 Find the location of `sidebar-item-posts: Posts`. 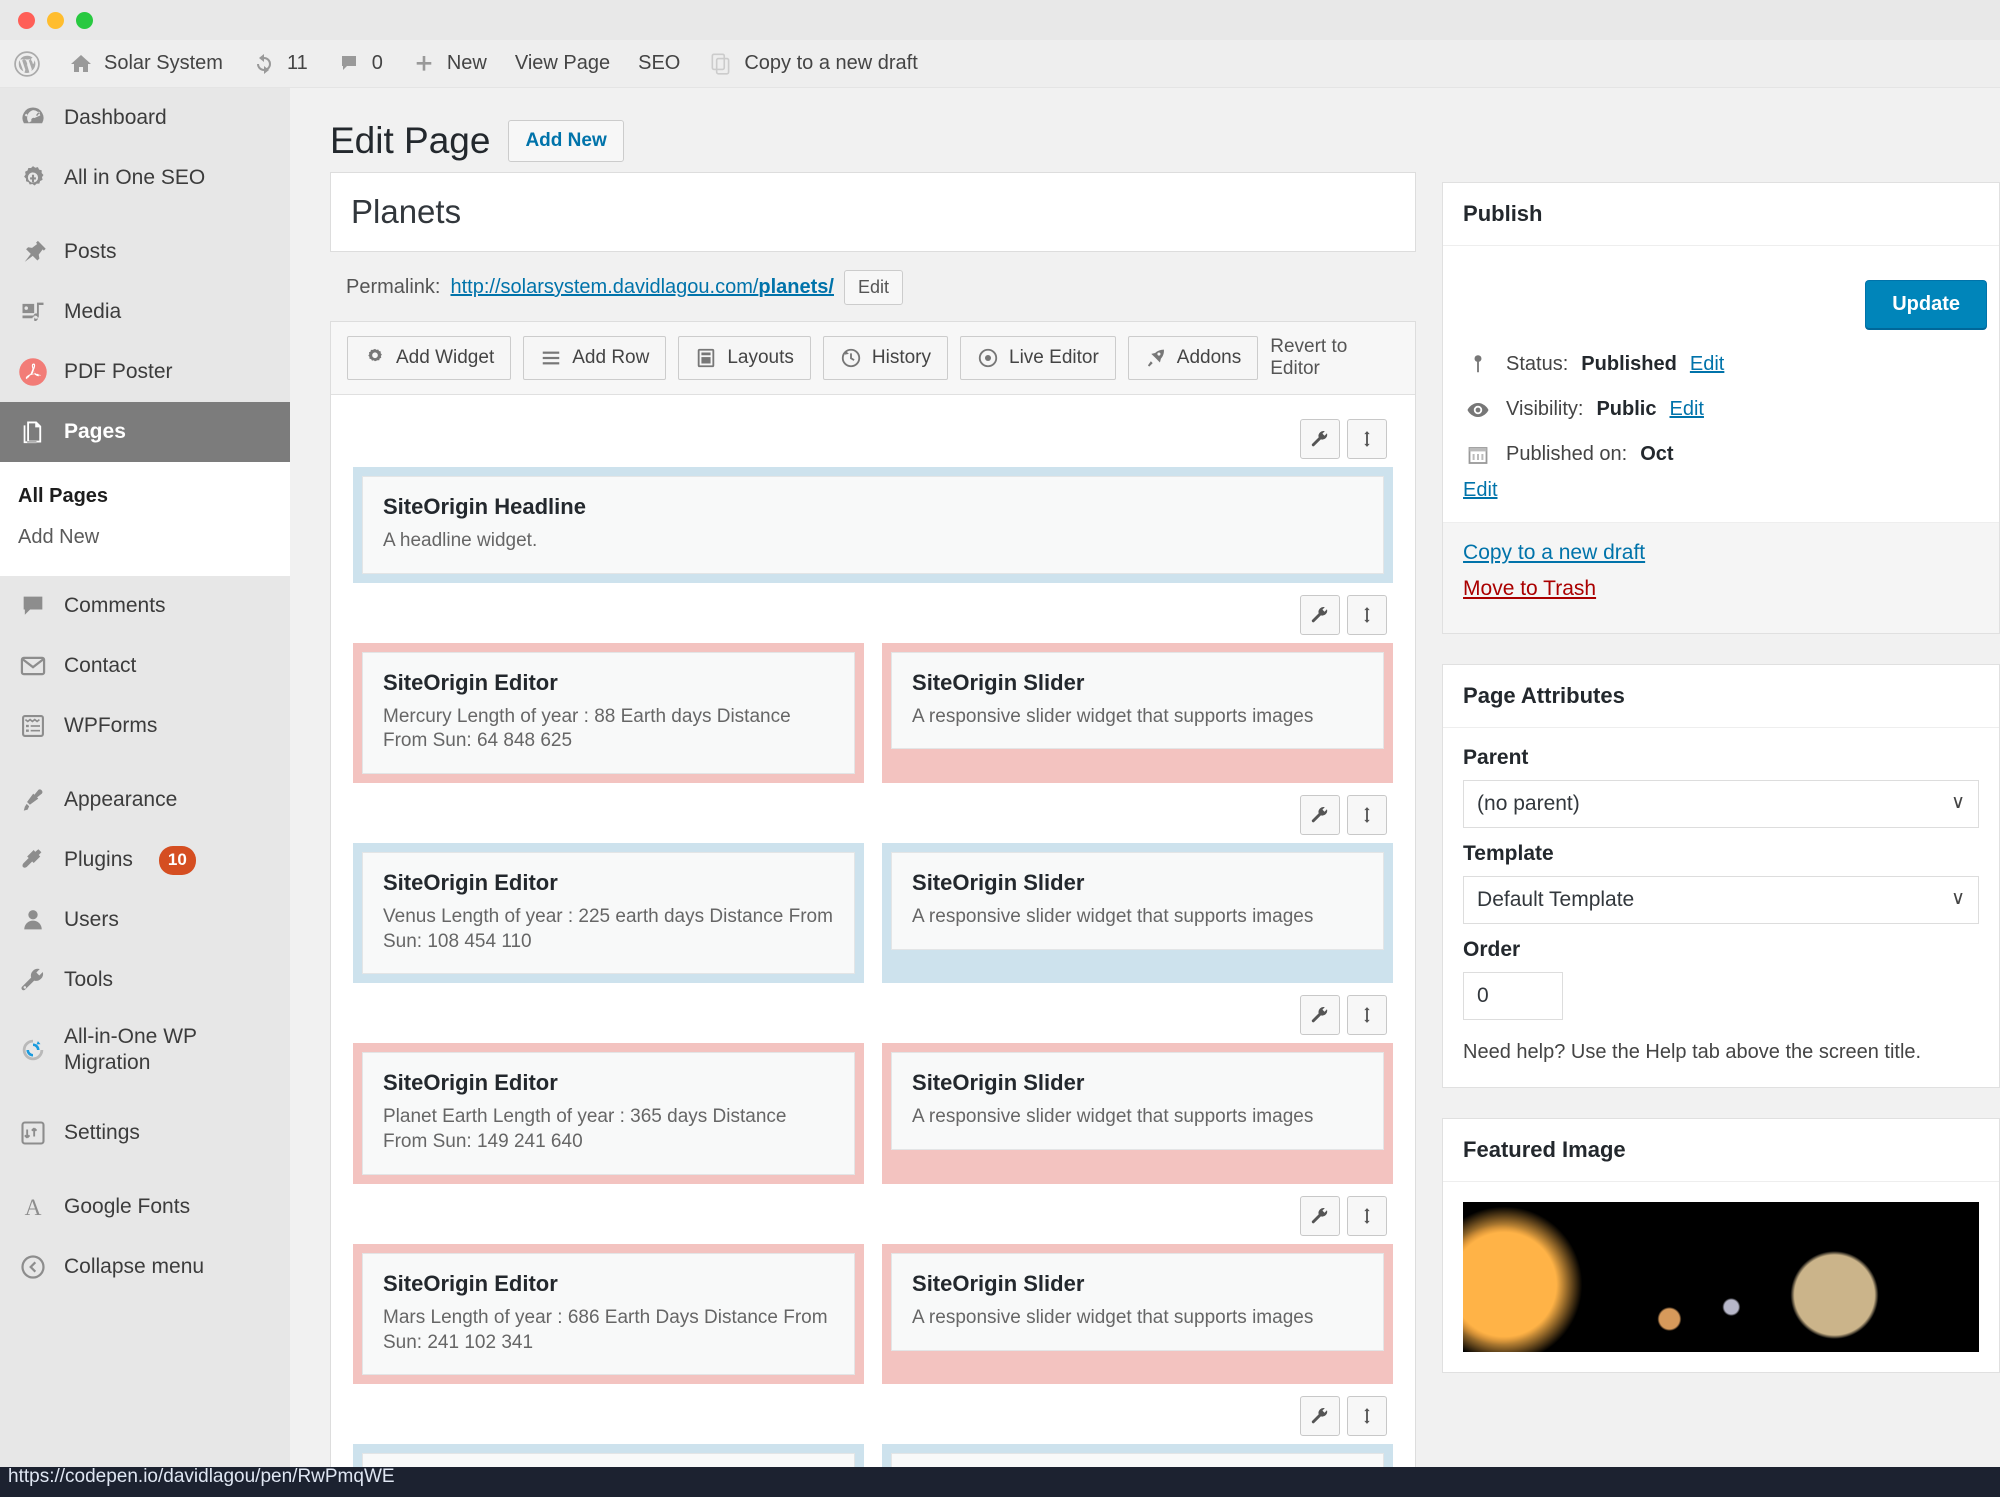

sidebar-item-posts: Posts is located at coordinates (145, 252).